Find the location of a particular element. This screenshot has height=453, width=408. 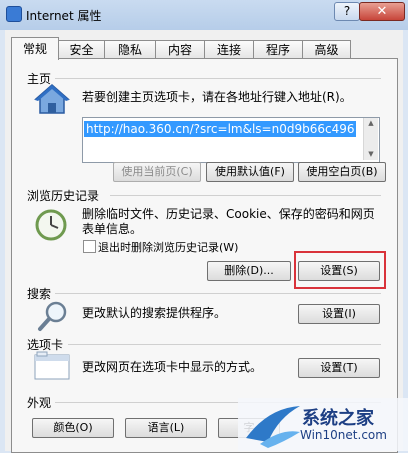

languages-button: 语言(L) is located at coordinates (166, 428).